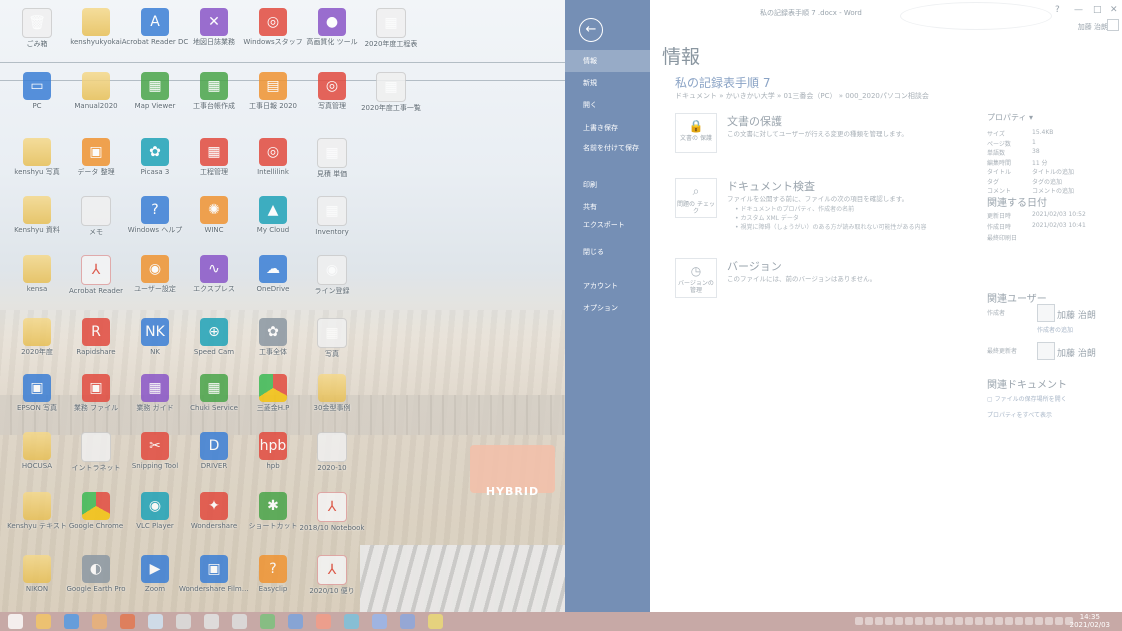  Describe the element at coordinates (1047, 181) in the screenshot. I see `property-value: タグの追加` at that location.